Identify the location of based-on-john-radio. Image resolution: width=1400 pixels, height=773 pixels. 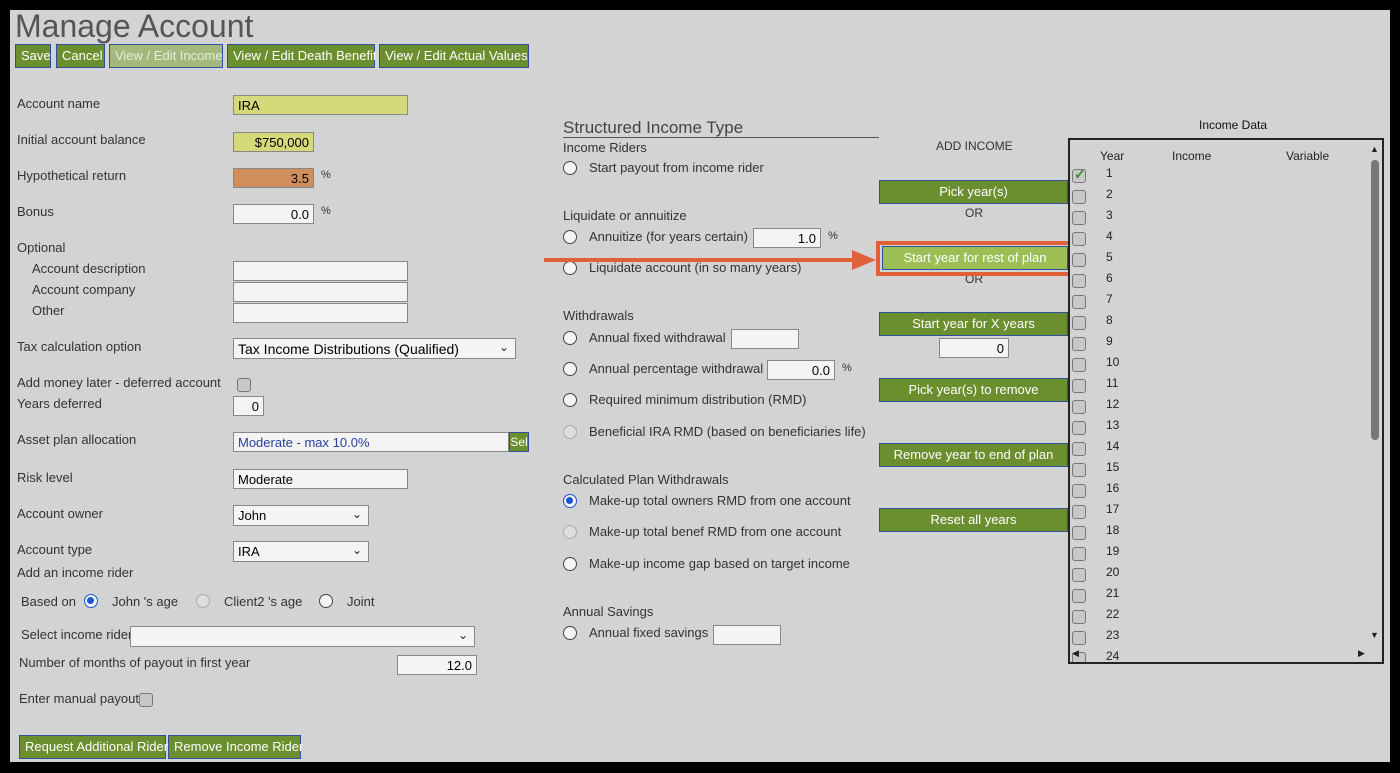
(91, 601).